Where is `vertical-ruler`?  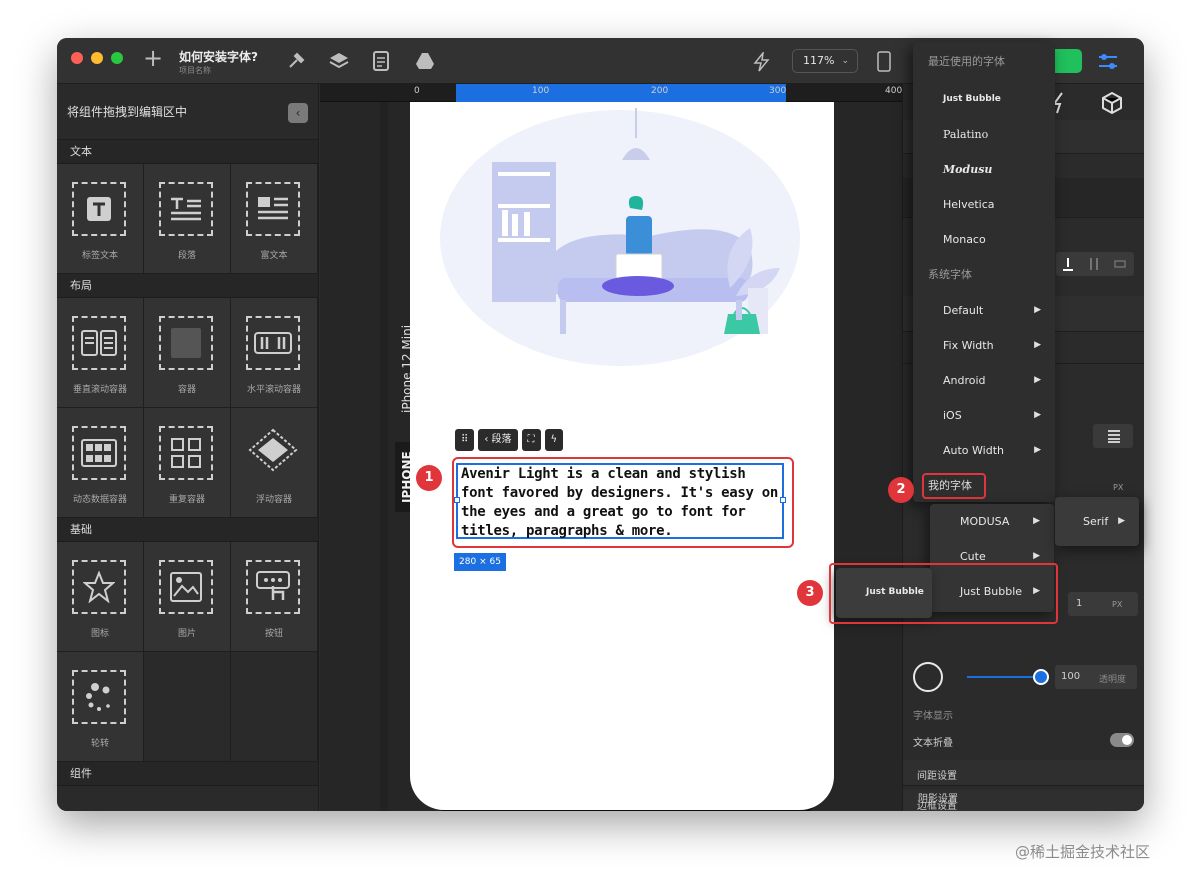
vertical-ruler is located at coordinates (384, 456).